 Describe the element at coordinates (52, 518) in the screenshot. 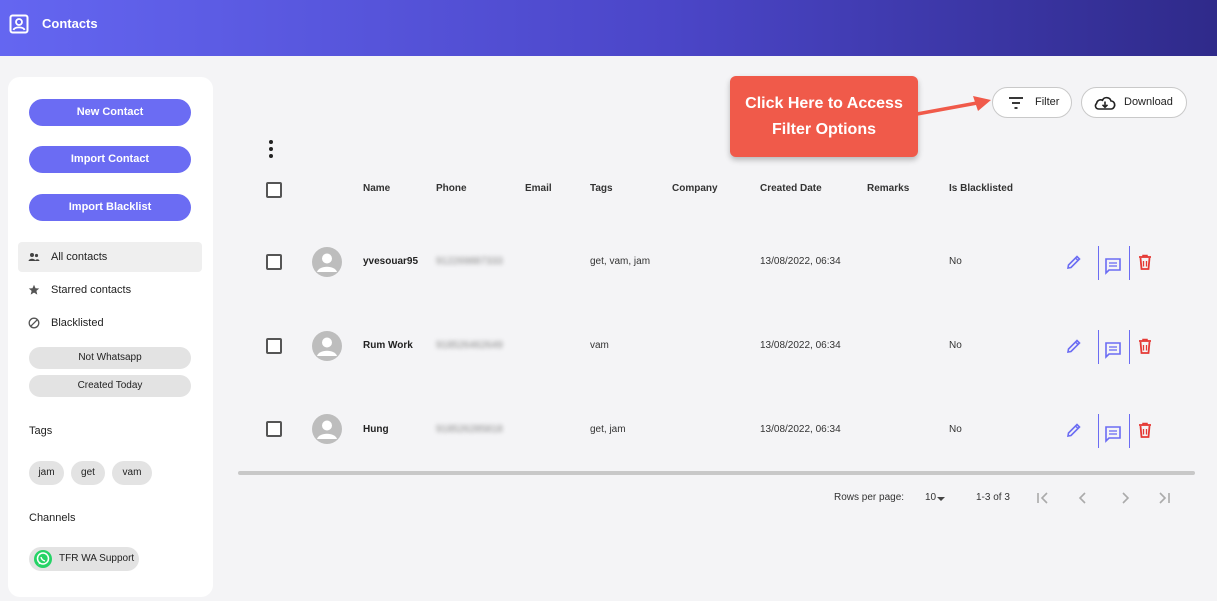

I see `channels-section-title: Channels` at that location.